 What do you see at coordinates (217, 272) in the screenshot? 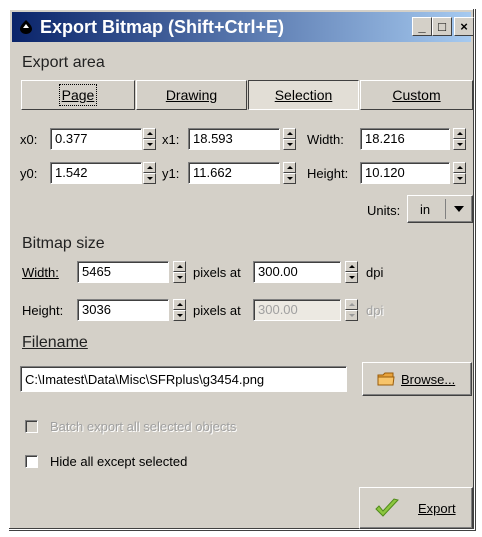
I see `pixels-at-label-x: pixels at` at bounding box center [217, 272].